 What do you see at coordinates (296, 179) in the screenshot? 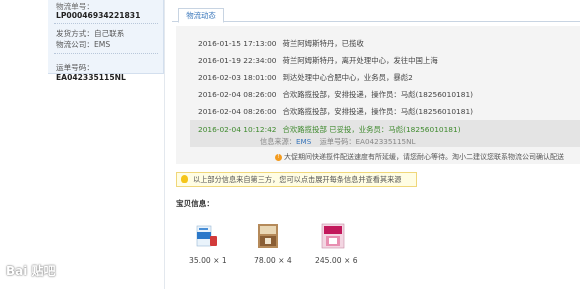
I see `third-party-info-bar: 以上部分信息来自第三方，您可以点击展开每条信息并查看其来源` at bounding box center [296, 179].